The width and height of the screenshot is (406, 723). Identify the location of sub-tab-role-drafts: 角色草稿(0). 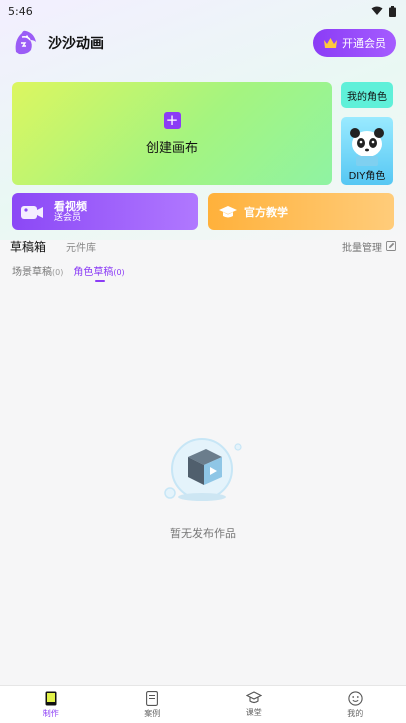
(99, 272).